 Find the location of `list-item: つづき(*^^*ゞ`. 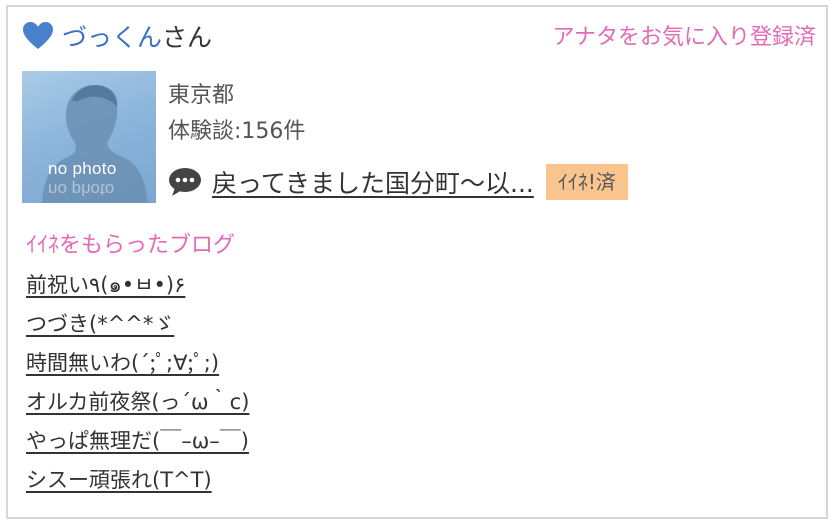

list-item: つづき(*^^*ゞ is located at coordinates (137, 327).